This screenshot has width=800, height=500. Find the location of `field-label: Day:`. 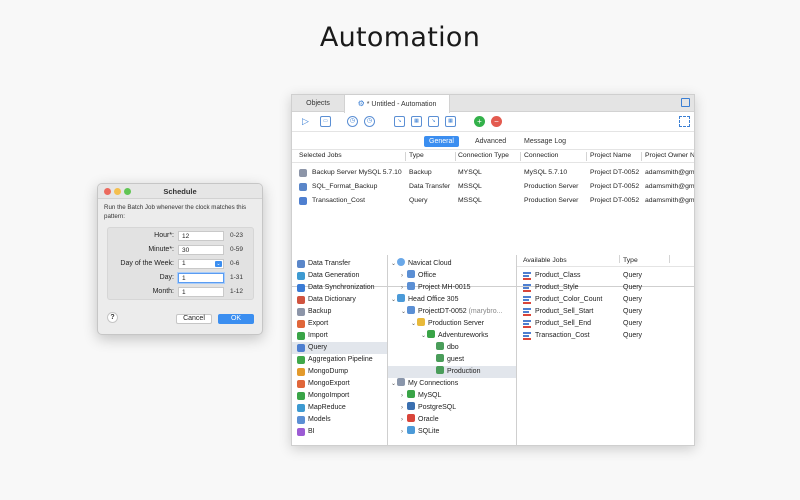

field-label: Day: is located at coordinates (166, 277).